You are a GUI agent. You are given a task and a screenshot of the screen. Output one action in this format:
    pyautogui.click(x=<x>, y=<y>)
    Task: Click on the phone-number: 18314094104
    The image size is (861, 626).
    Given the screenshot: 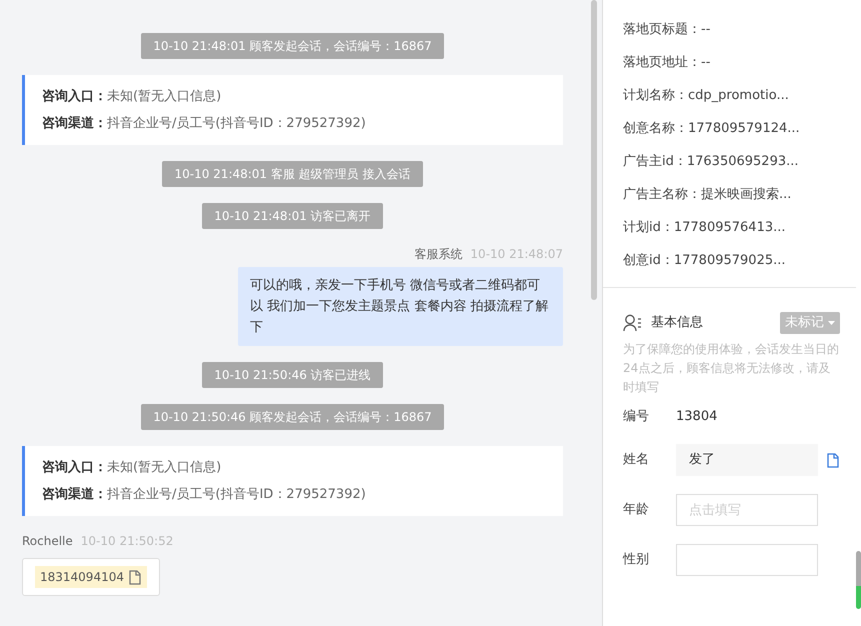 What is the action you would take?
    pyautogui.click(x=82, y=577)
    